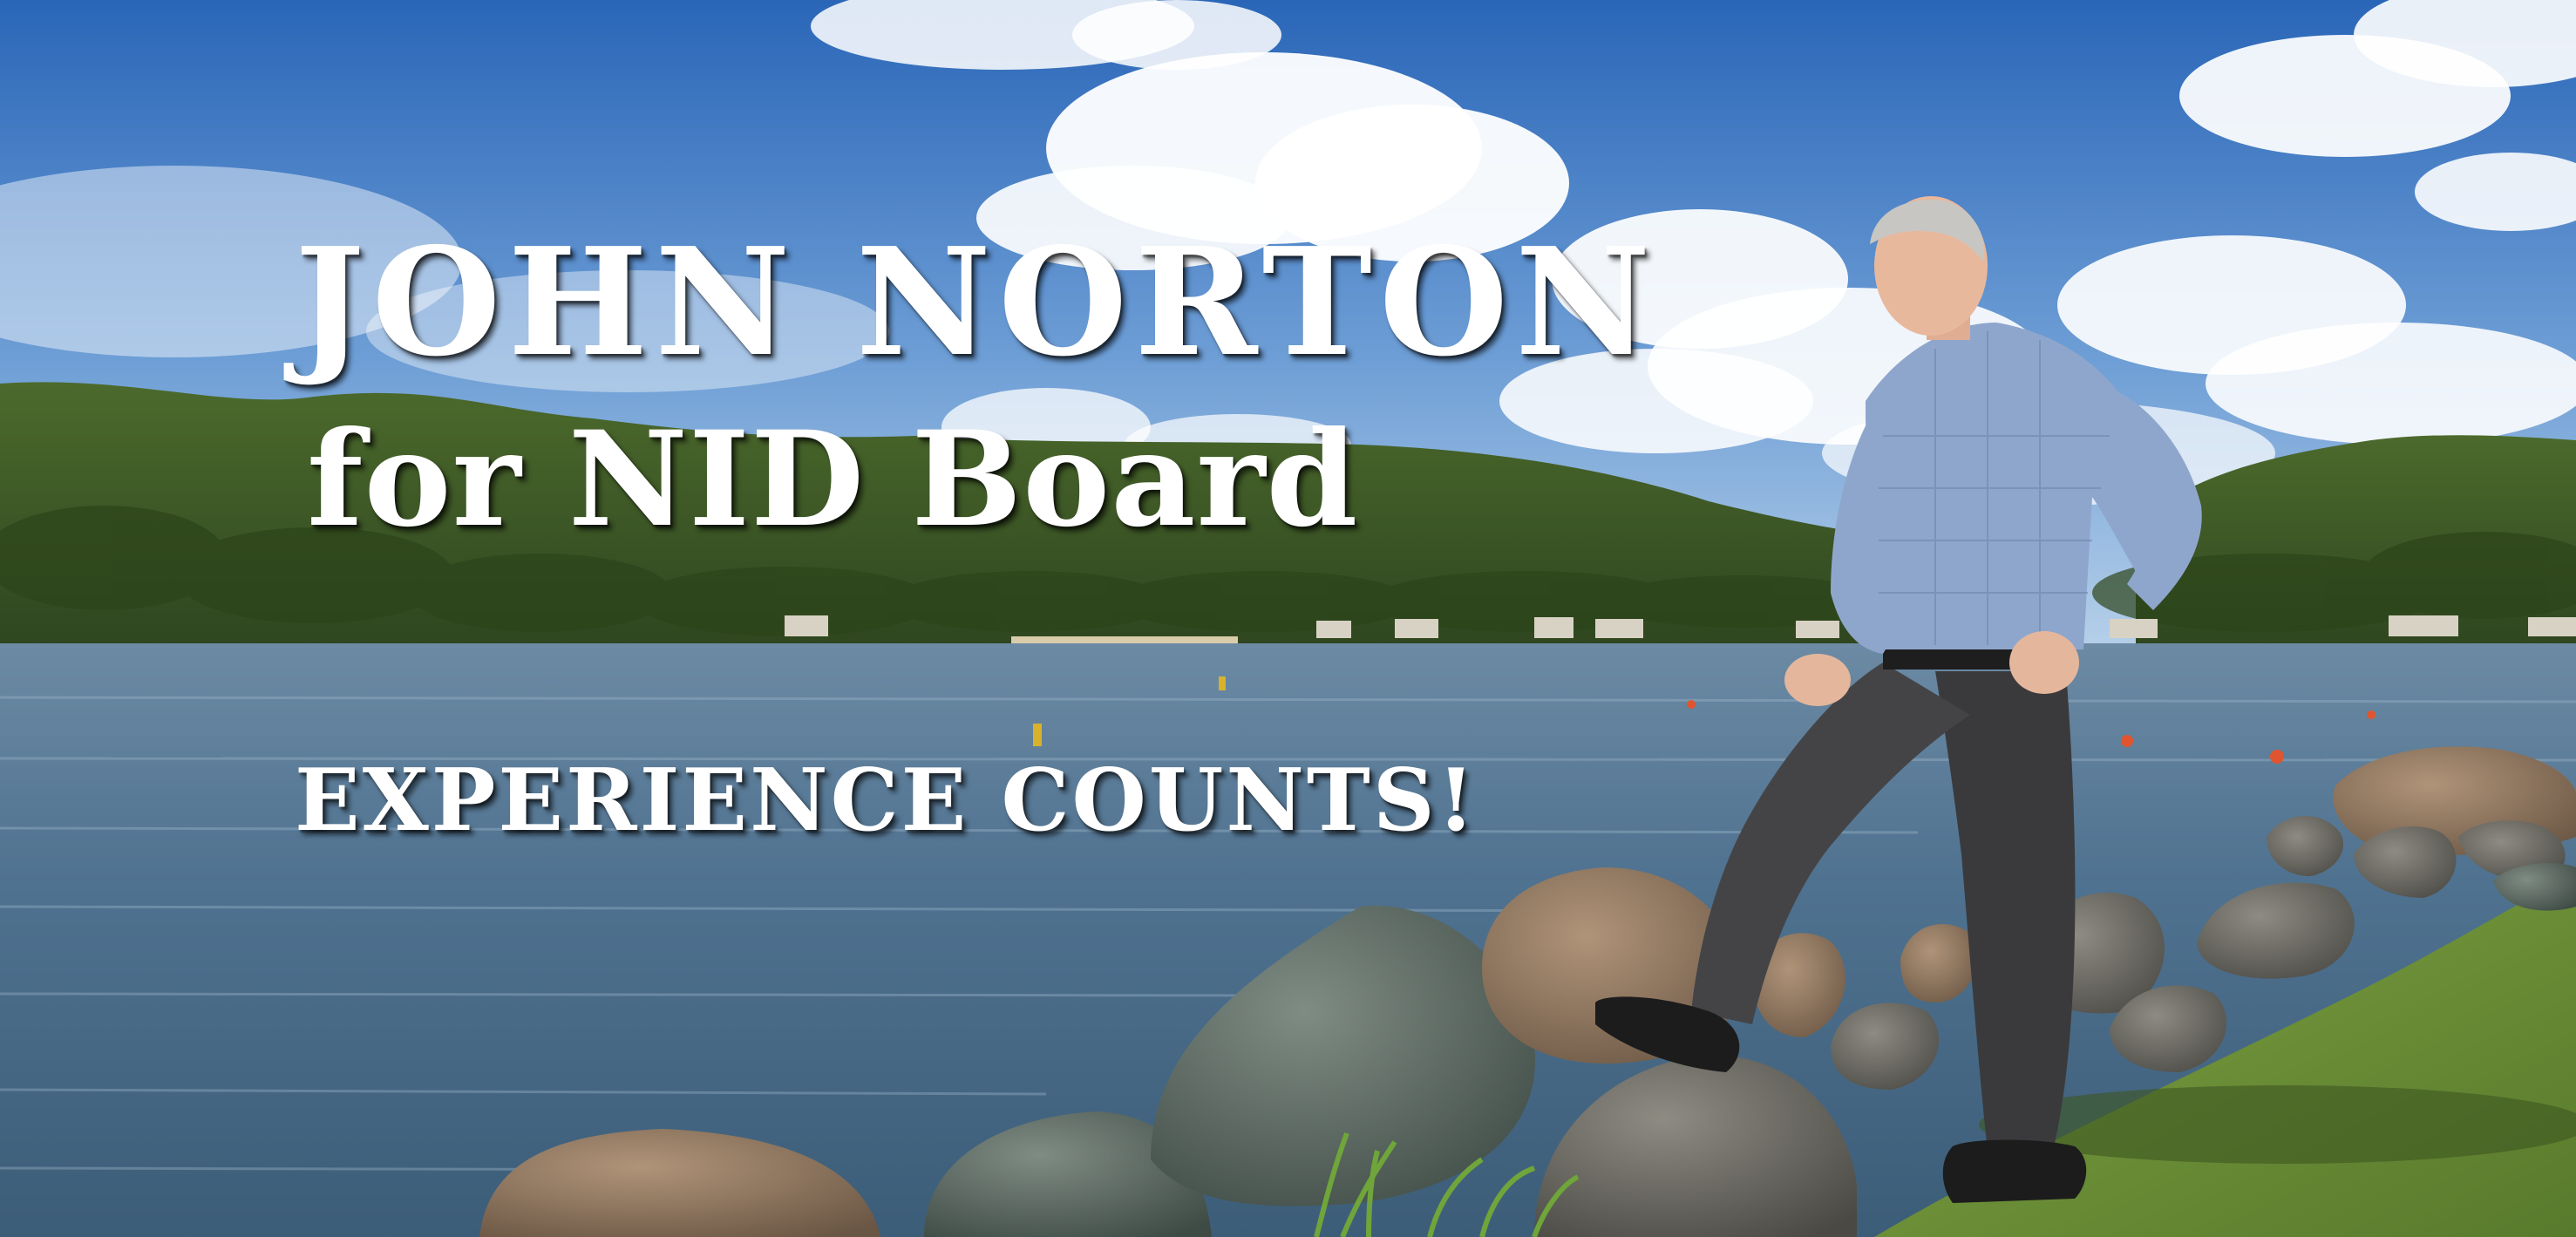 This screenshot has height=1237, width=2576. I want to click on office-subheading: for NID Board, so click(833, 479).